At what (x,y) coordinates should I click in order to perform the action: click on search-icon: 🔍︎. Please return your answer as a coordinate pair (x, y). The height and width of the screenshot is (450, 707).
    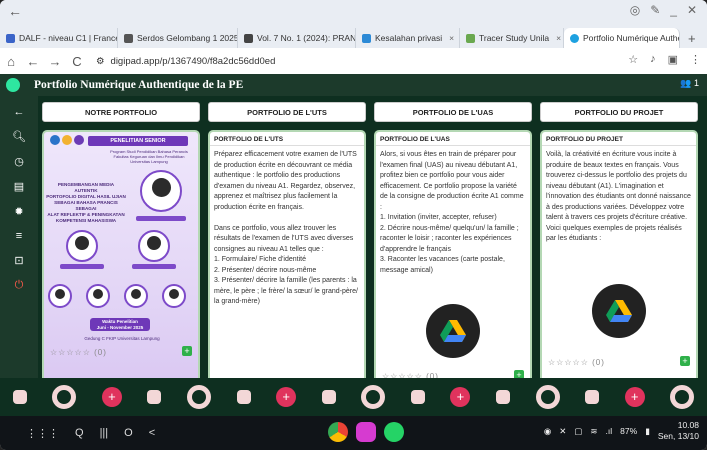
    Looking at the image, I should click on (19, 136).